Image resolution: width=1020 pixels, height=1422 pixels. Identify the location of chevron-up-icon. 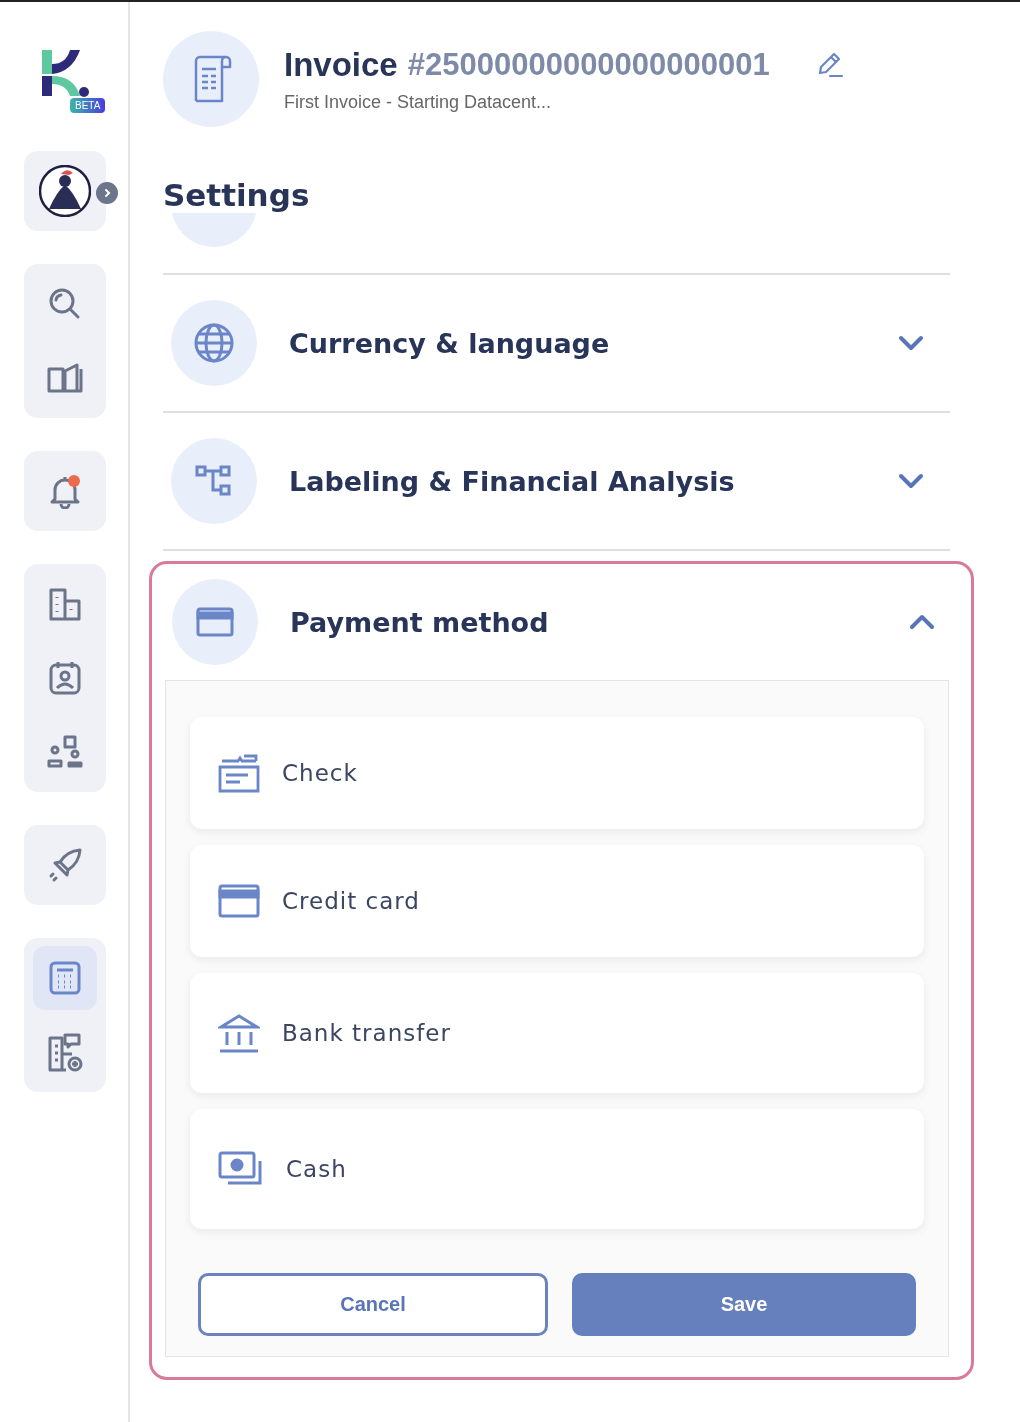
(922, 622).